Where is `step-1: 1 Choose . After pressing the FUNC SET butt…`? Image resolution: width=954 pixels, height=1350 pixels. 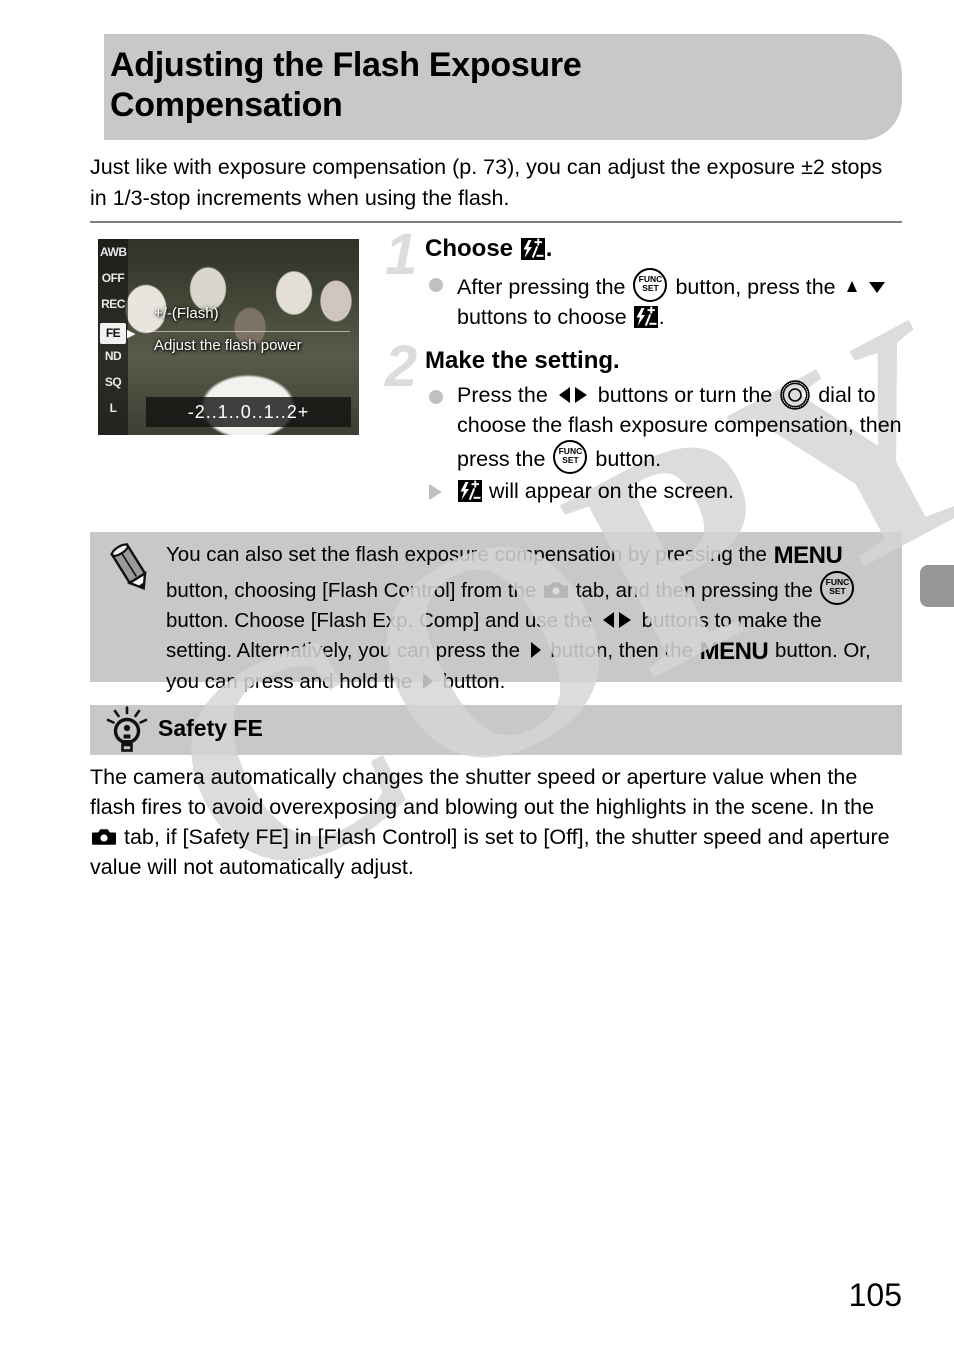 step-1: 1 Choose . After pressing the FUNC SET butt… is located at coordinates (645, 279).